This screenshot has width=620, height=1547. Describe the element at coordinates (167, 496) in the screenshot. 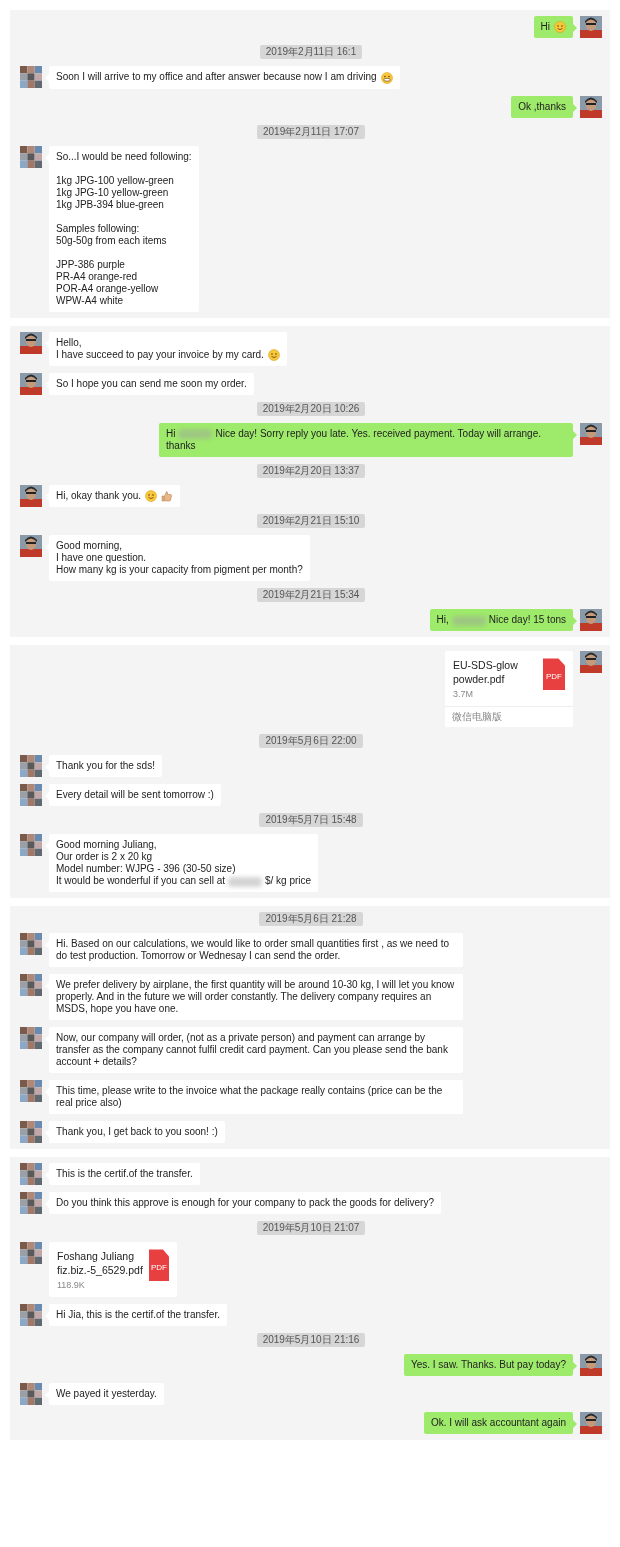

I see `thumbs-up-icon` at that location.